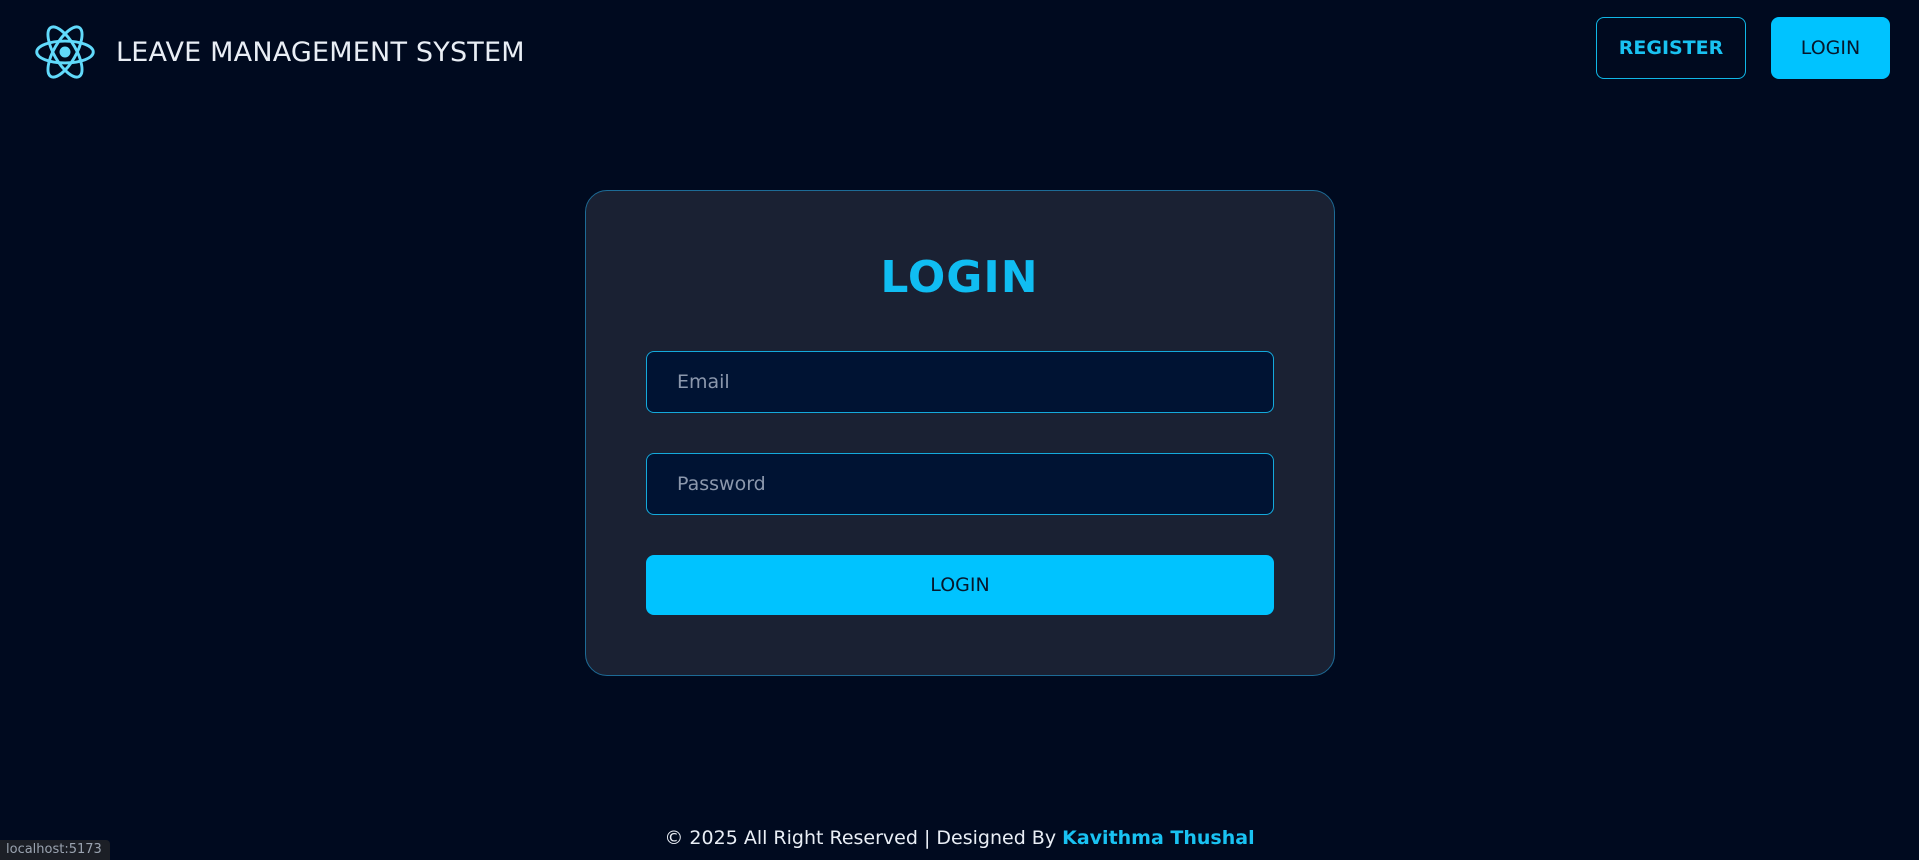  What do you see at coordinates (959, 277) in the screenshot?
I see `login-title: LOGIN` at bounding box center [959, 277].